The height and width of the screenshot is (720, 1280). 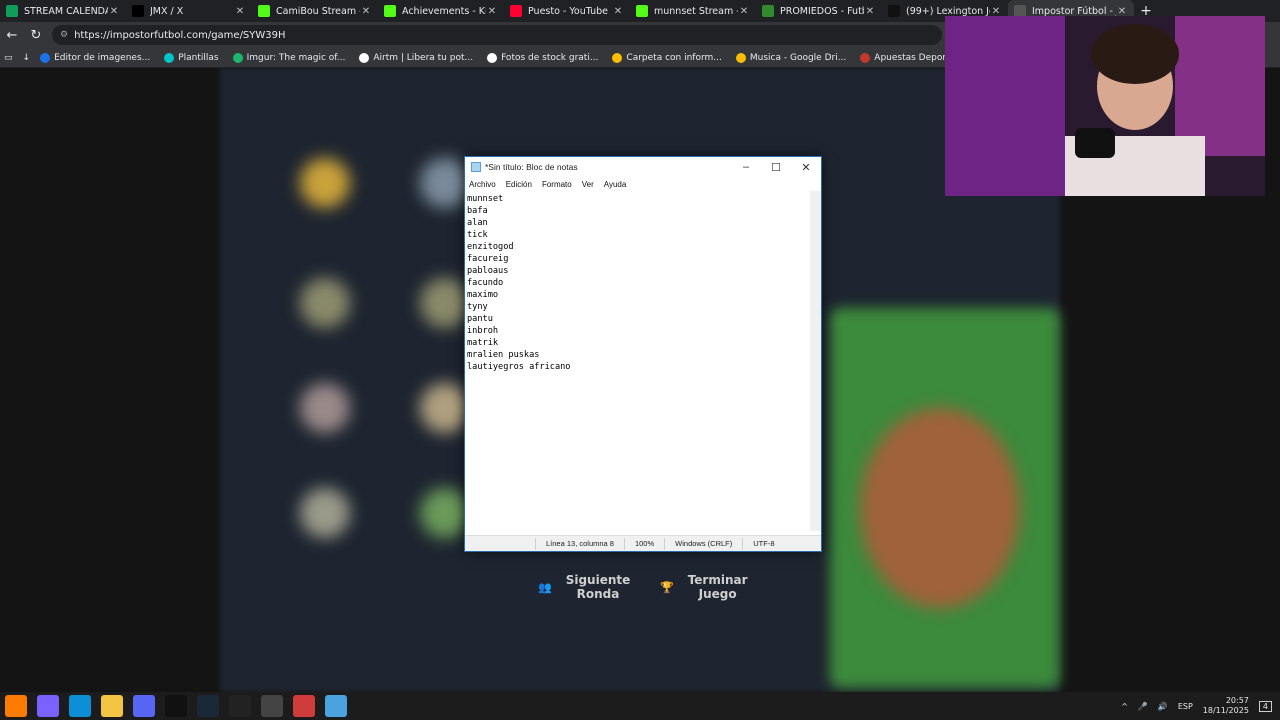 I want to click on tab-label: STREAM CALENDAR - H, so click(x=66, y=11).